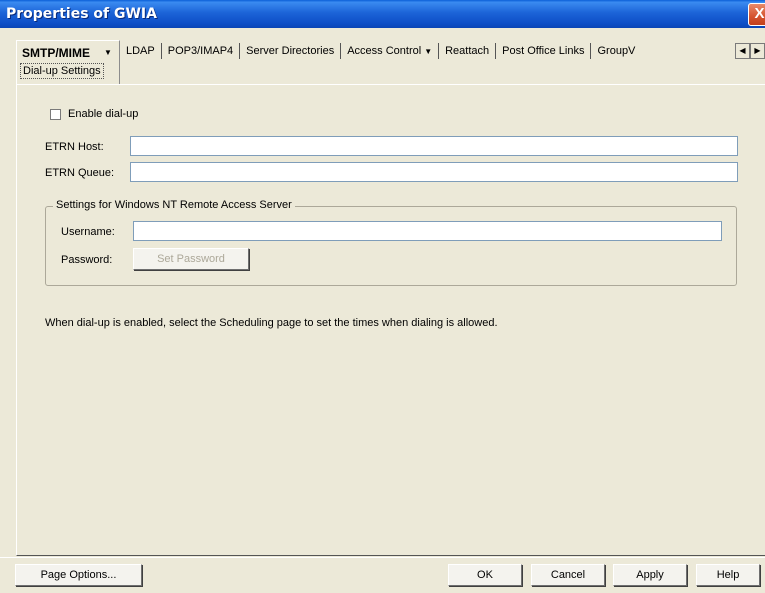  Describe the element at coordinates (650, 575) in the screenshot. I see `apply-button: Apply` at that location.